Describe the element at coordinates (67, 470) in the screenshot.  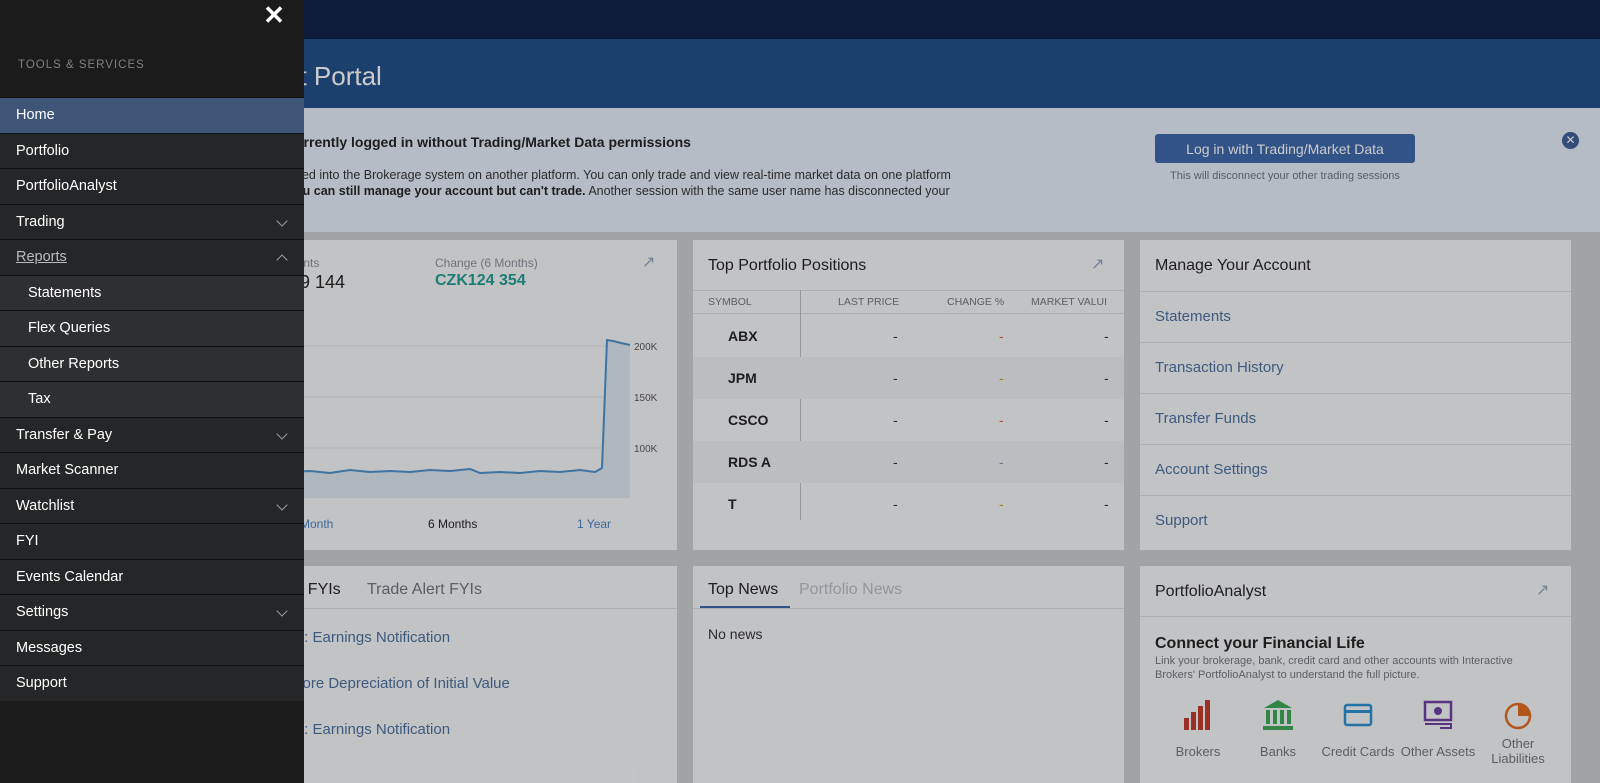
I see `menu-item-label: Market Scanner` at that location.